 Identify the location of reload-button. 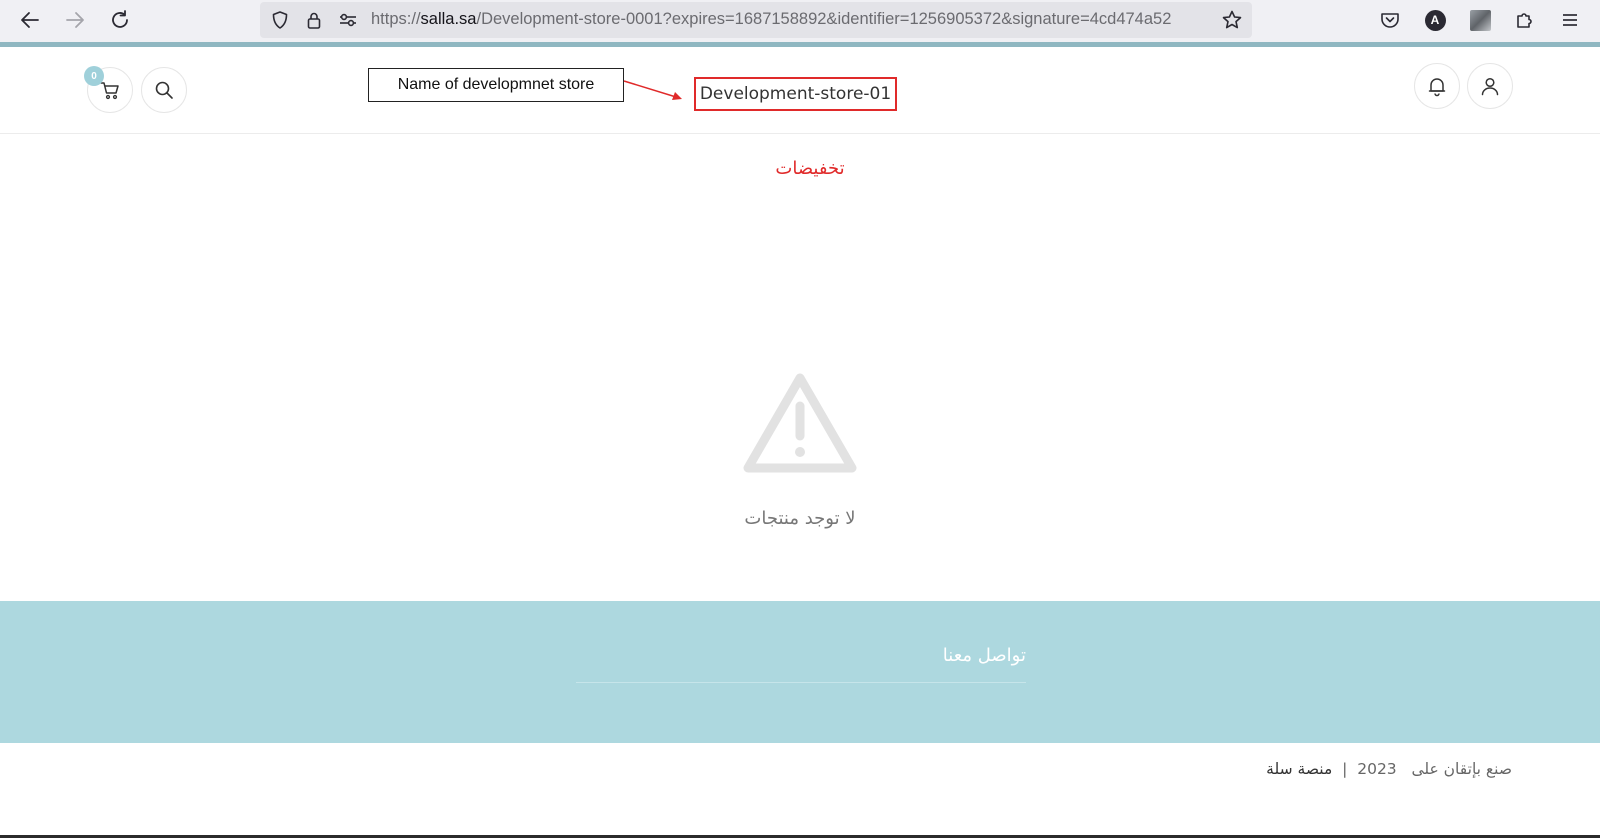
(120, 20).